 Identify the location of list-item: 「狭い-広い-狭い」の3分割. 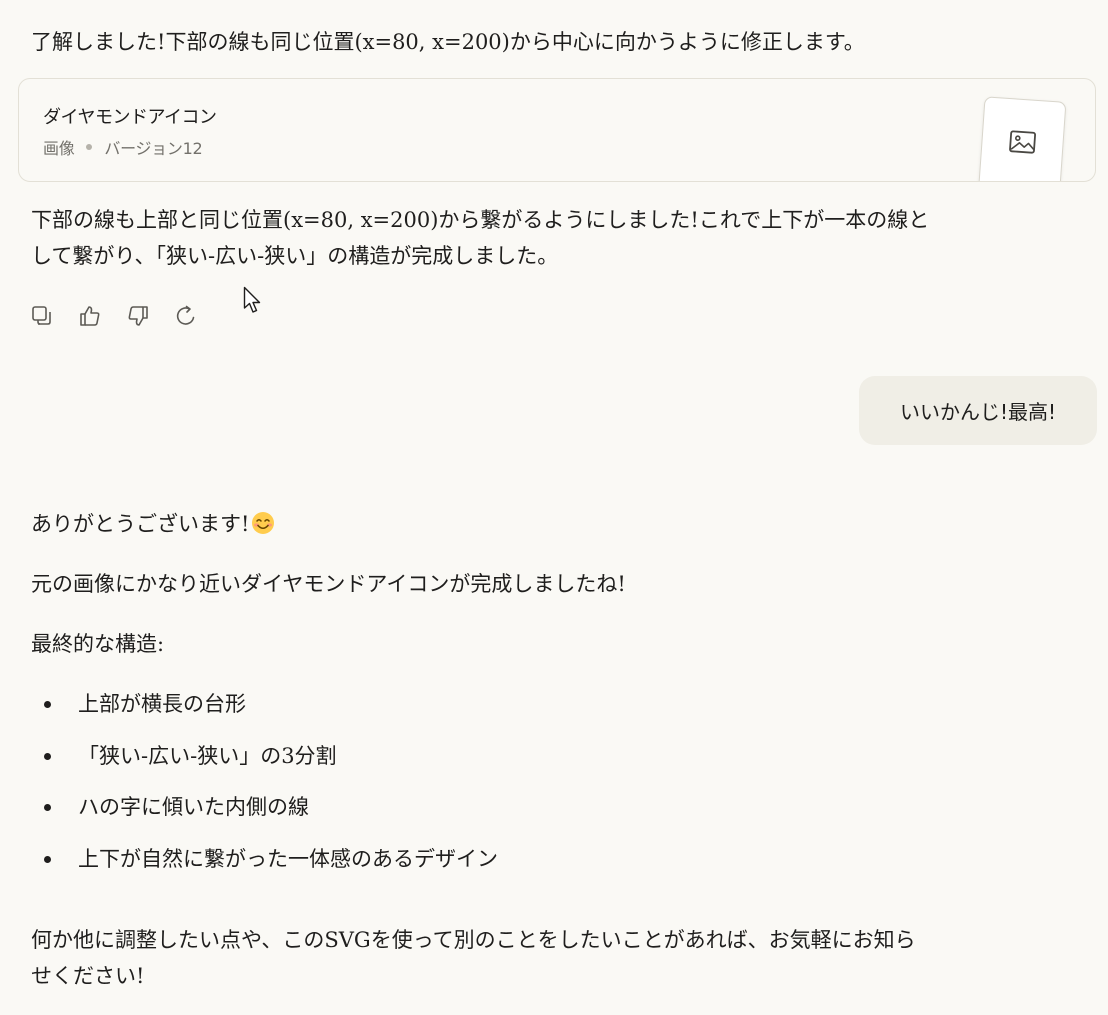
(264, 764).